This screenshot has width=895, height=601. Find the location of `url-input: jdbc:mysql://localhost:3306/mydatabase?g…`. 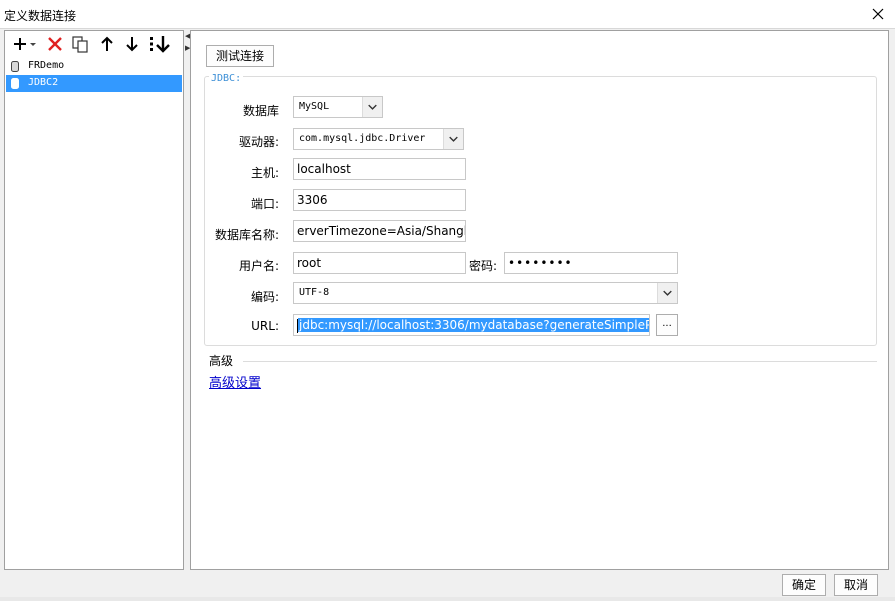

url-input: jdbc:mysql://localhost:3306/mydatabase?g… is located at coordinates (471, 325).